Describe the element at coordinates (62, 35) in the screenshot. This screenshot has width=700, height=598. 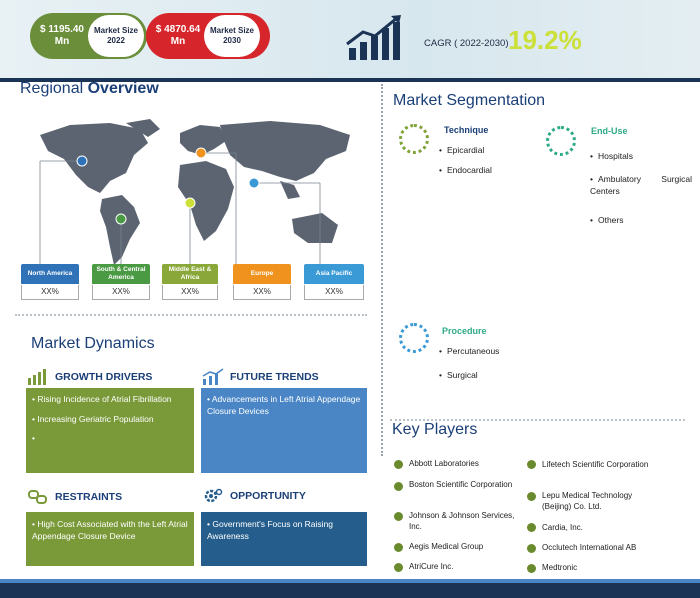
I see `market-size-2022-value: $ 1195.40 Mn` at that location.